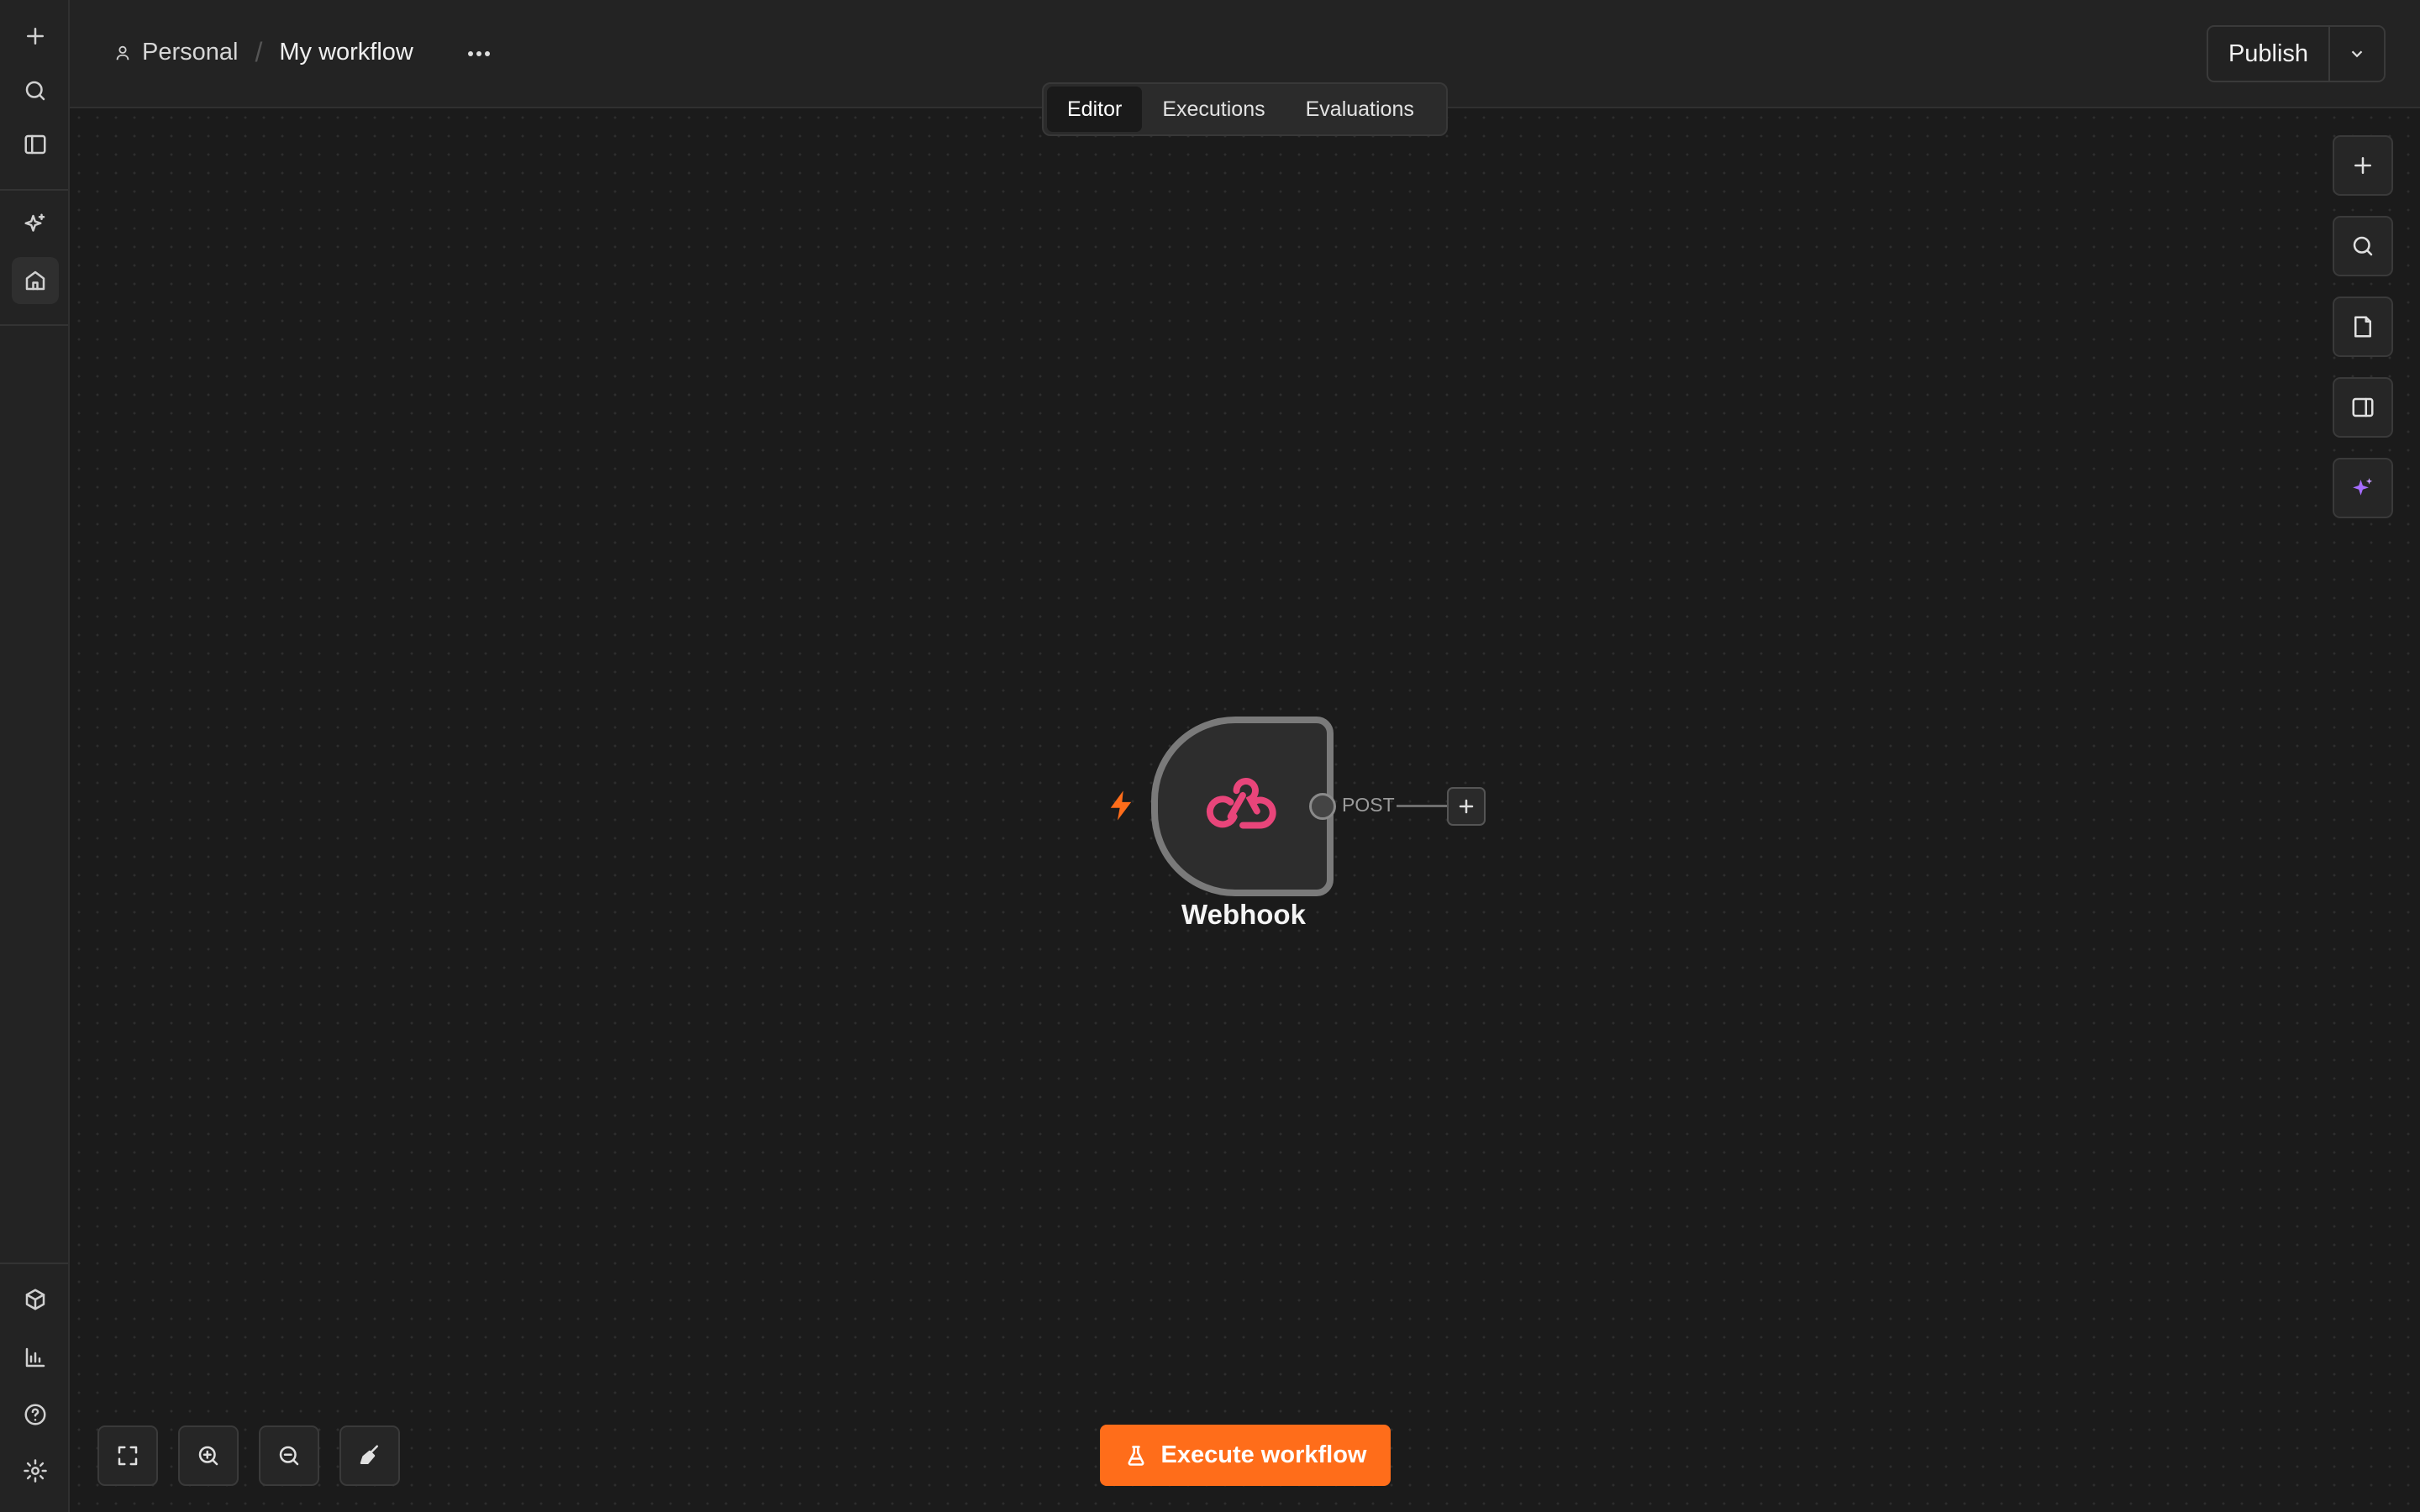 The image size is (2420, 1512). I want to click on webhook-icon, so click(1241, 803).